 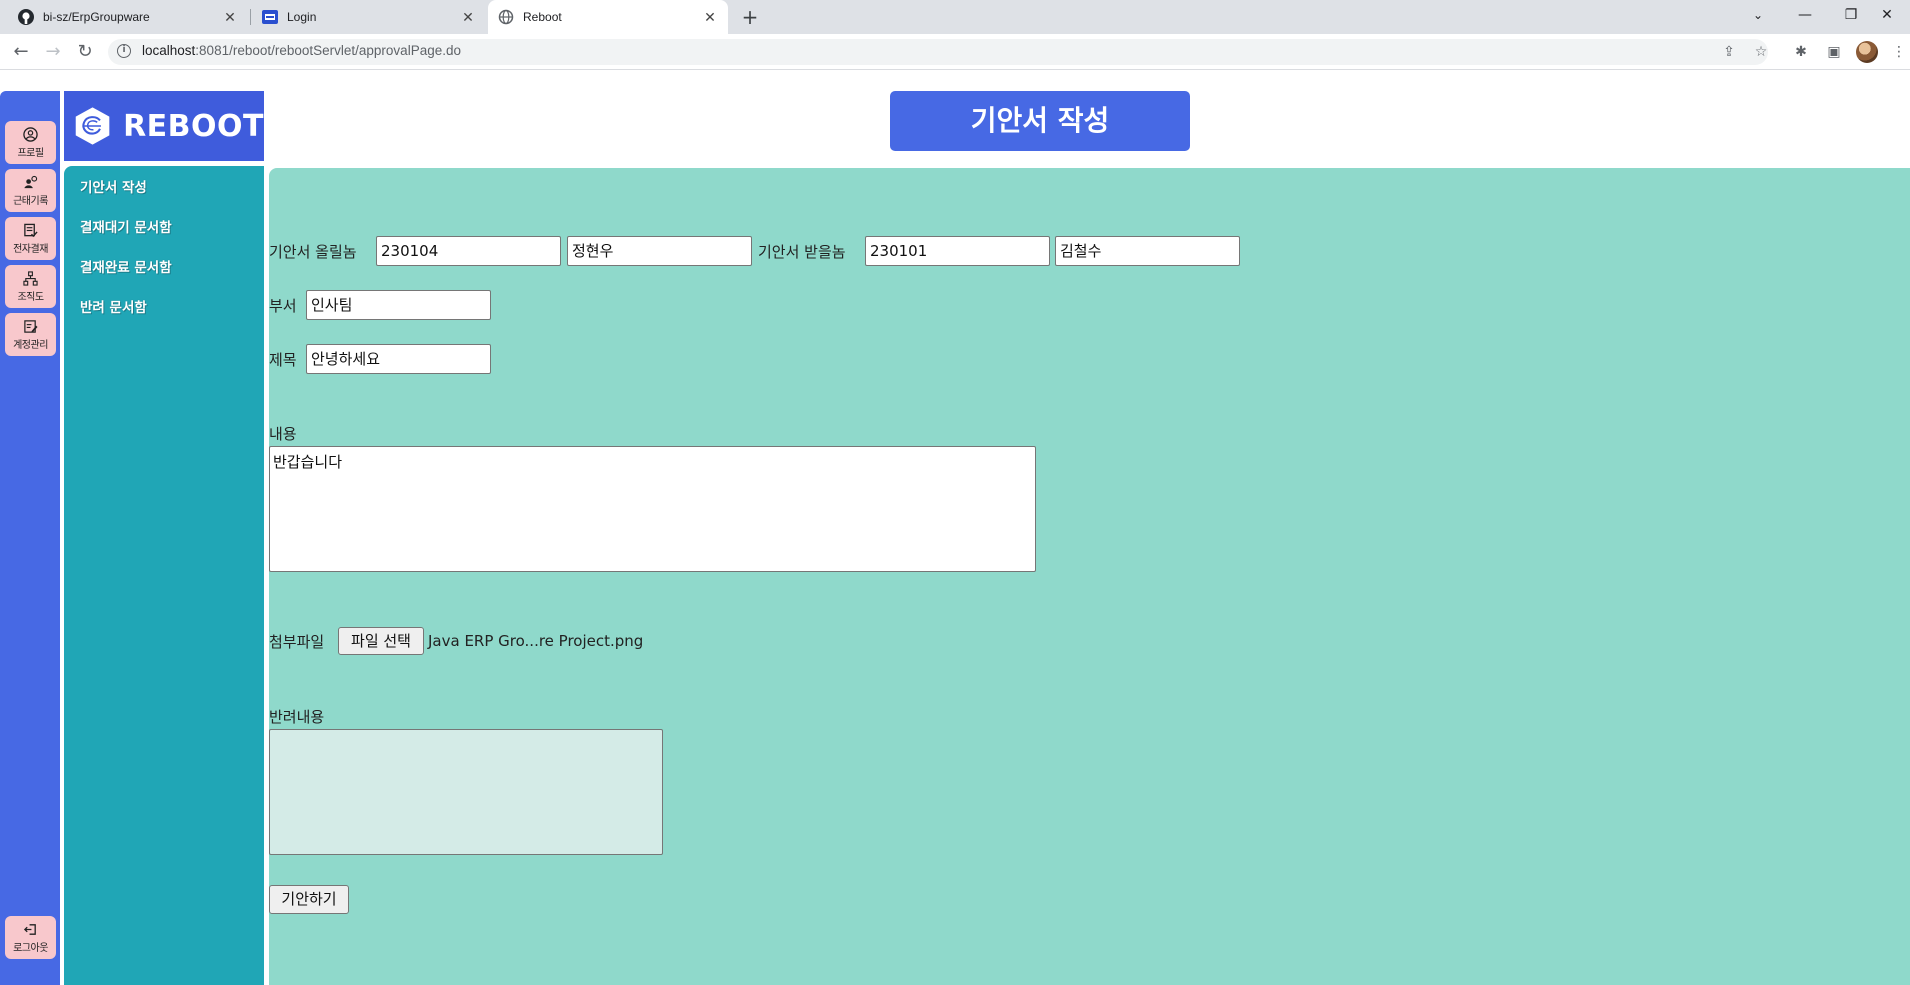 I want to click on logo-mark-icon, so click(x=92, y=126).